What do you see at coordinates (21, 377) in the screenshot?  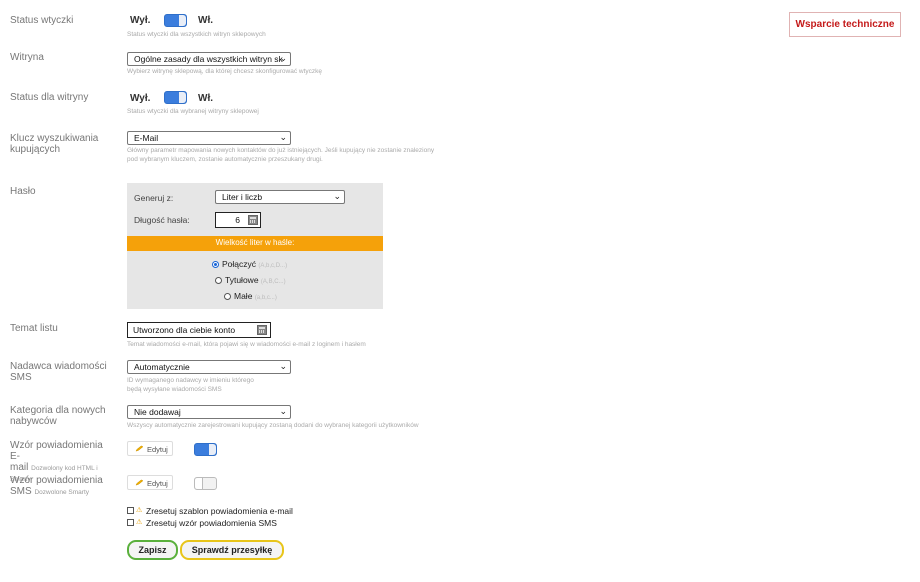 I see `sms-sender-label-line2: SMS` at bounding box center [21, 377].